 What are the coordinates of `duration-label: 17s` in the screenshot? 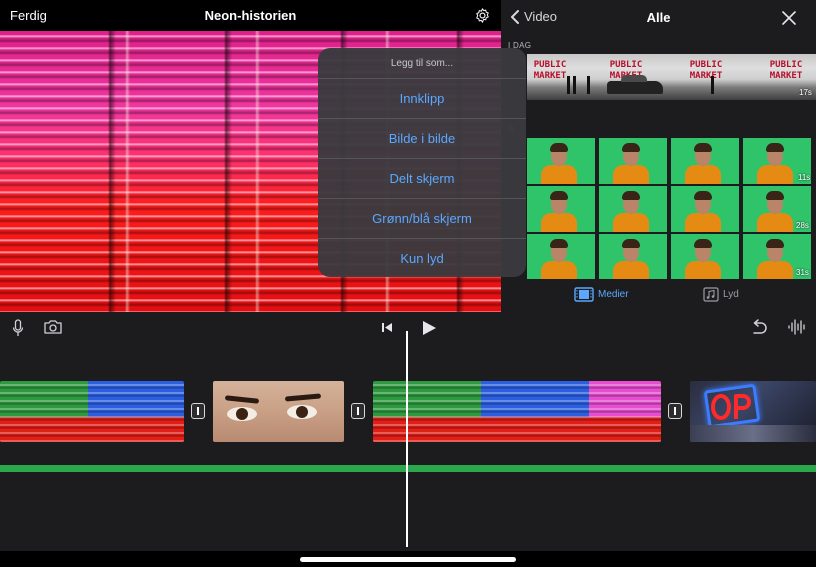 It's located at (805, 92).